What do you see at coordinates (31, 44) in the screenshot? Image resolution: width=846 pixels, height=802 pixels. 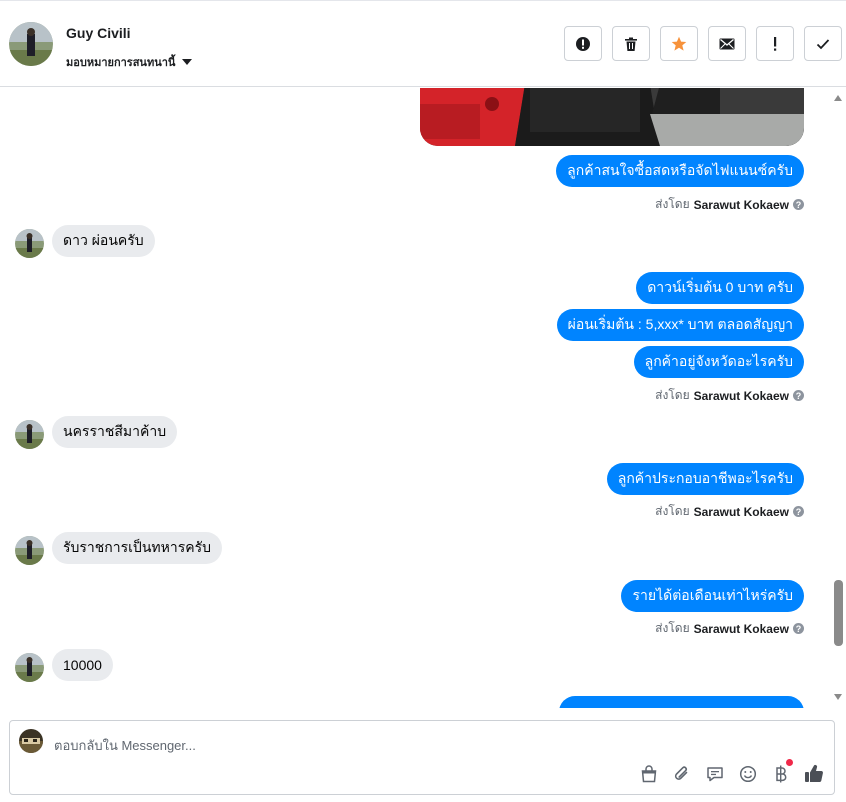 I see `contact-avatar` at bounding box center [31, 44].